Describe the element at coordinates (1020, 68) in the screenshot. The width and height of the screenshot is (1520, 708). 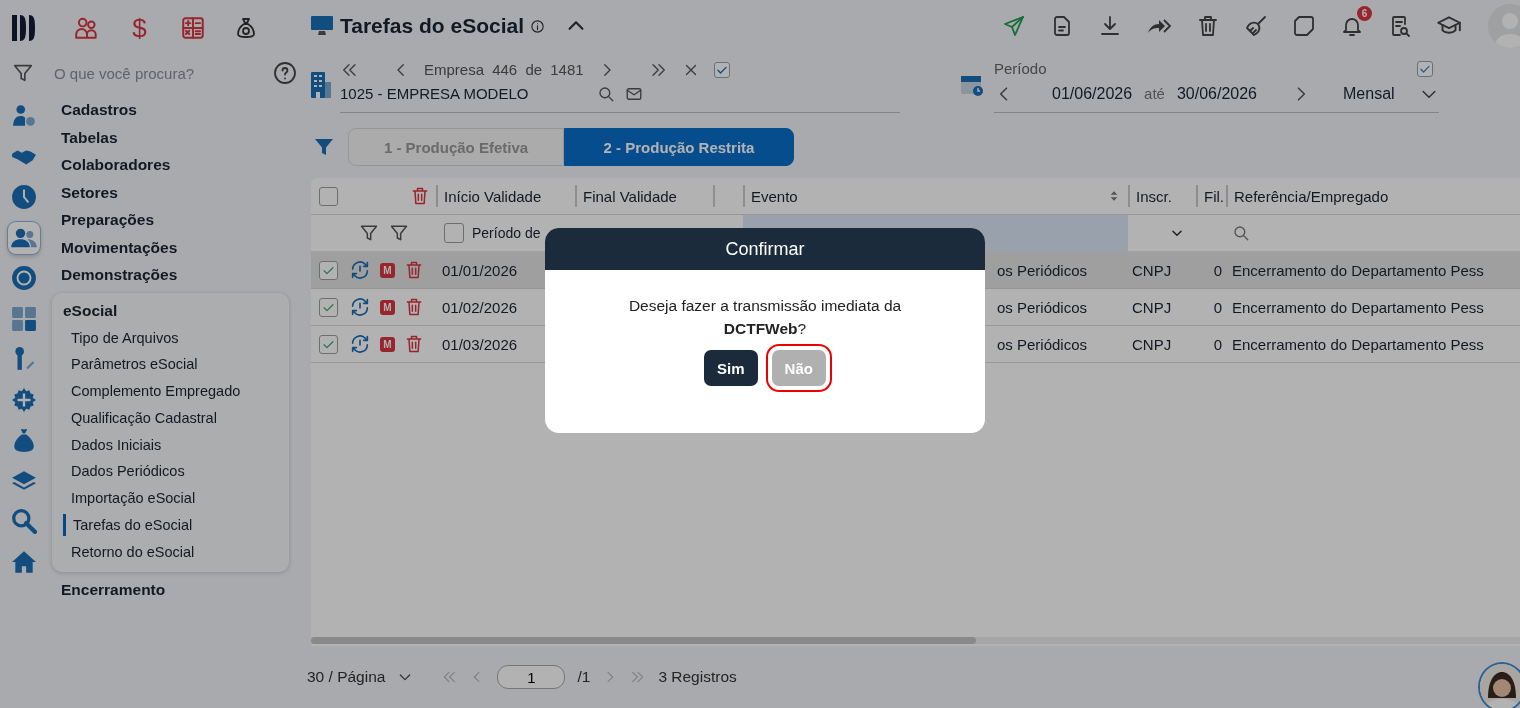
I see `period-label: Período` at that location.